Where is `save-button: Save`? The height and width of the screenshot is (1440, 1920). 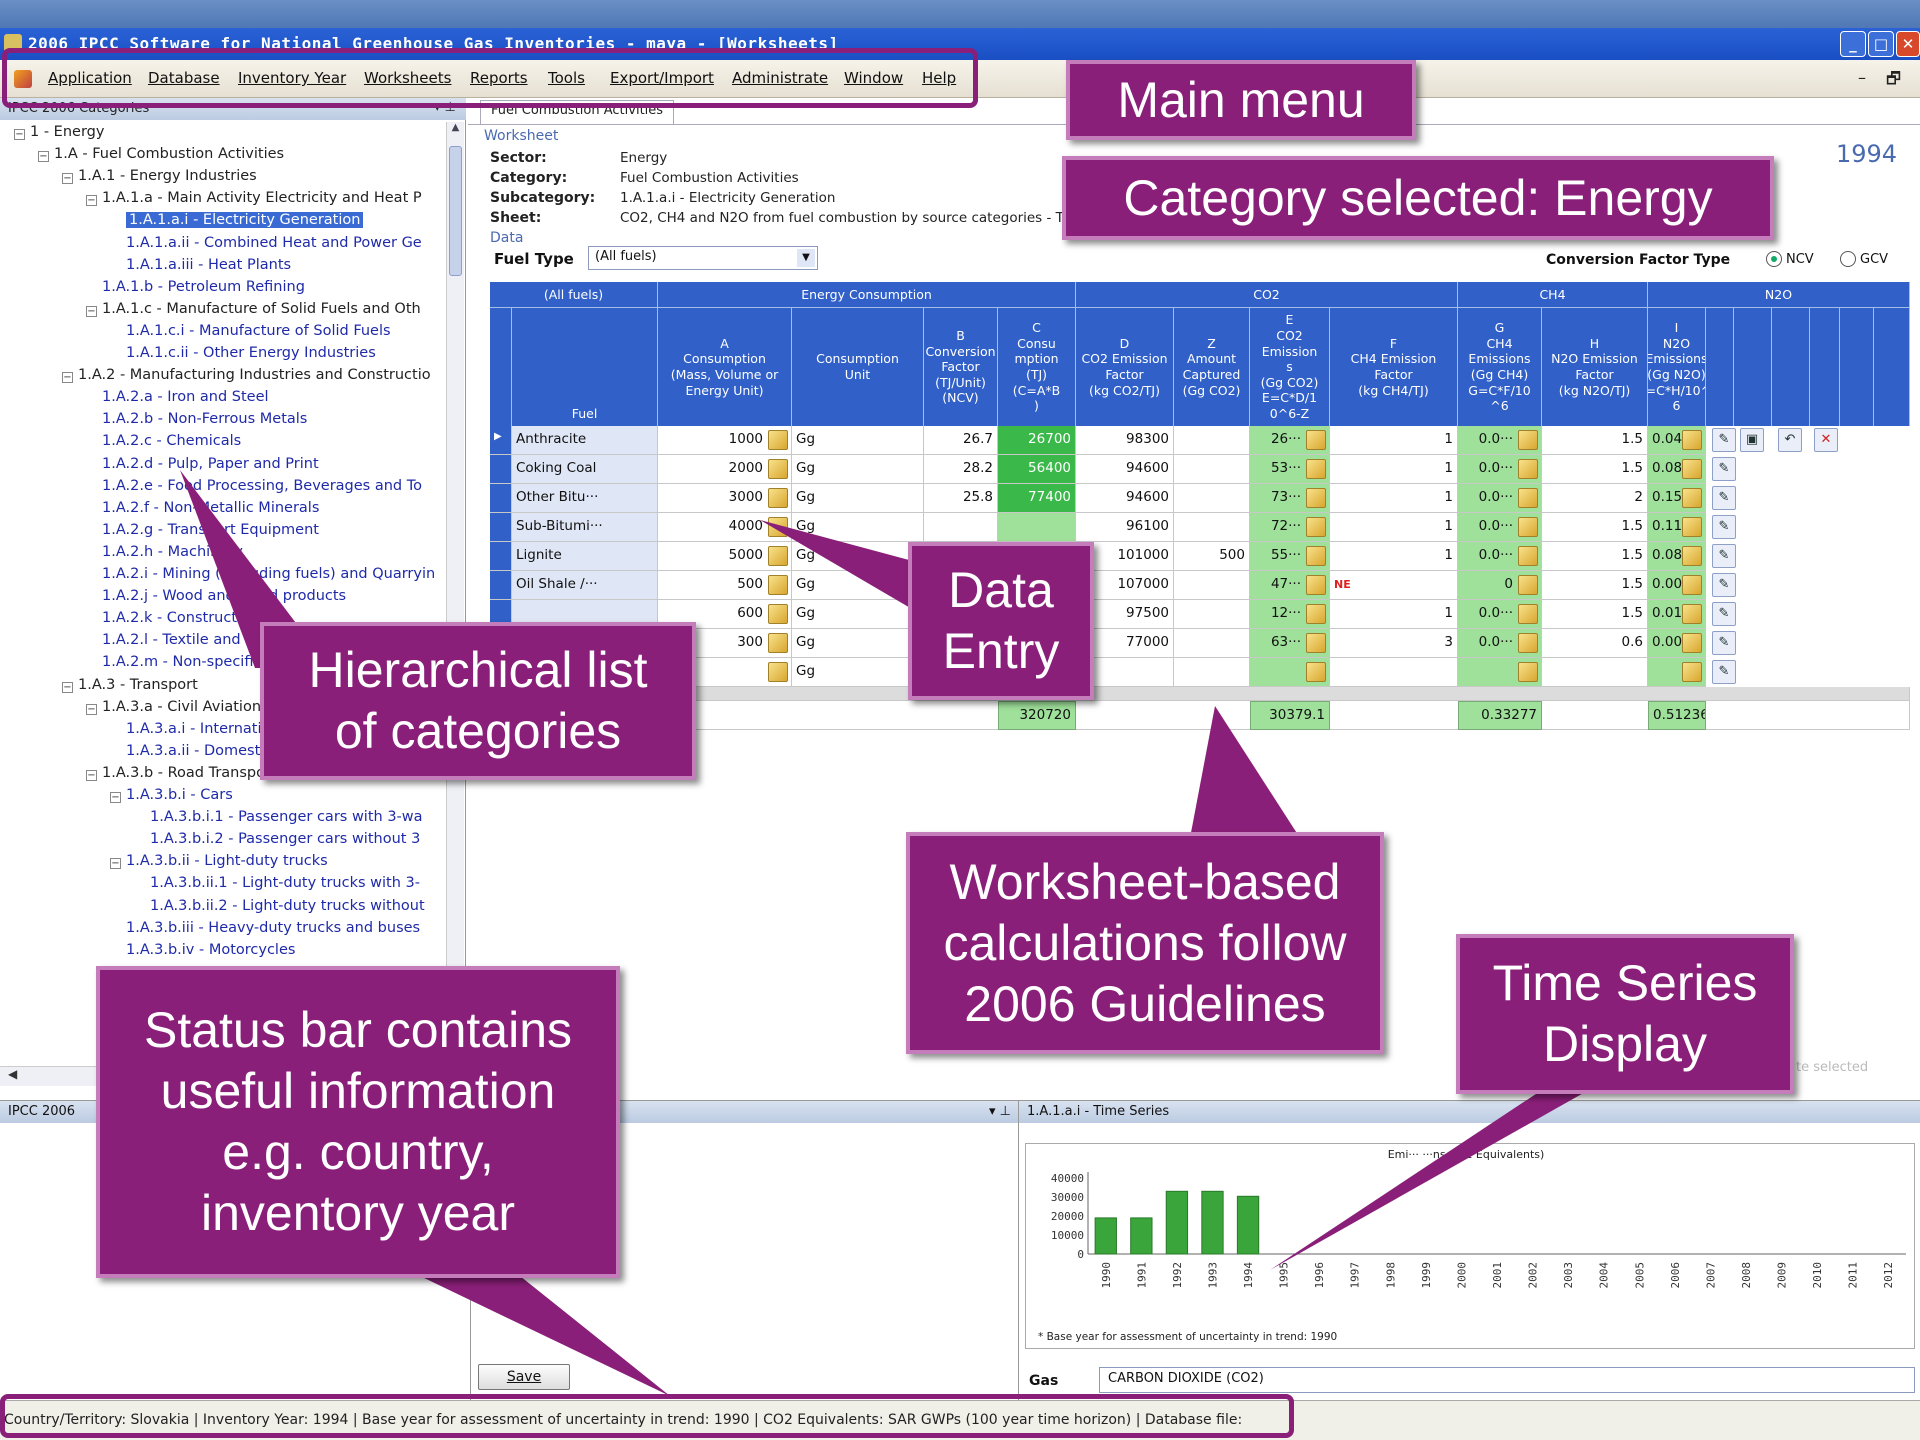
save-button: Save is located at coordinates (524, 1377).